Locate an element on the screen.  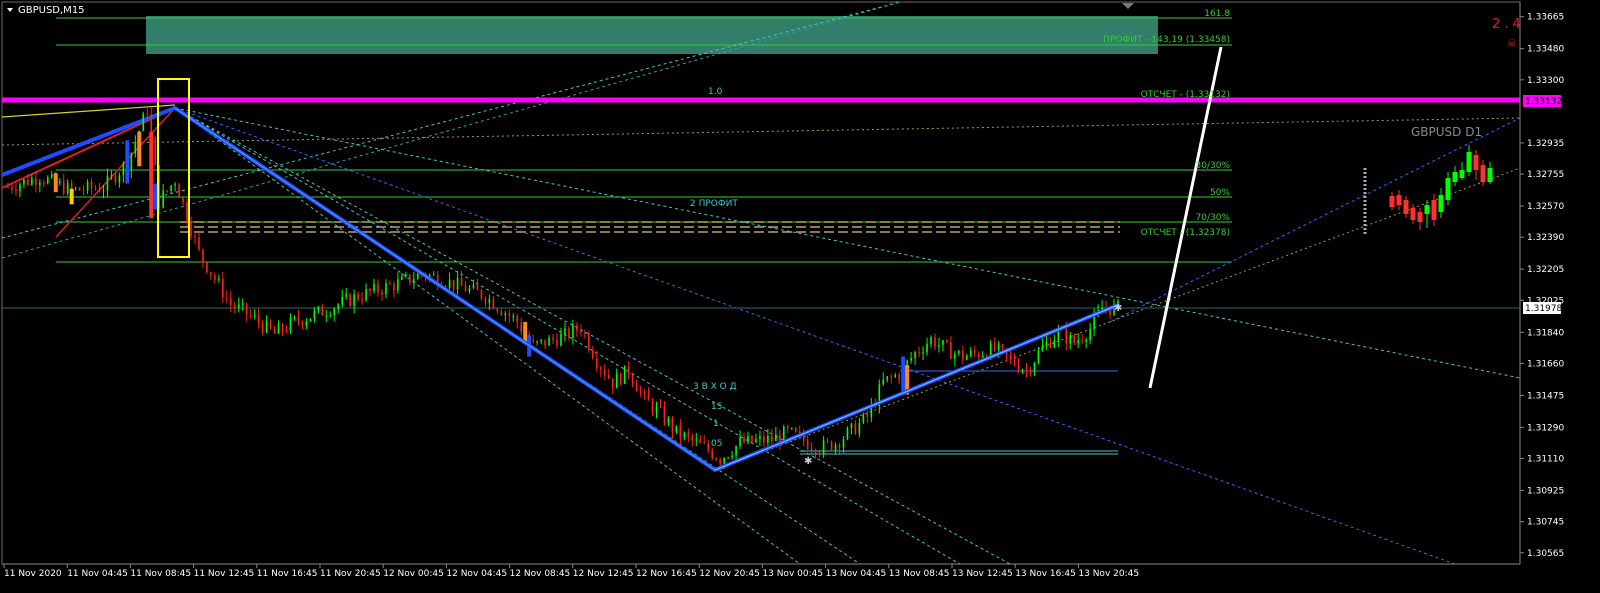
annotation-1-0: 1.0 is located at coordinates (715, 92).